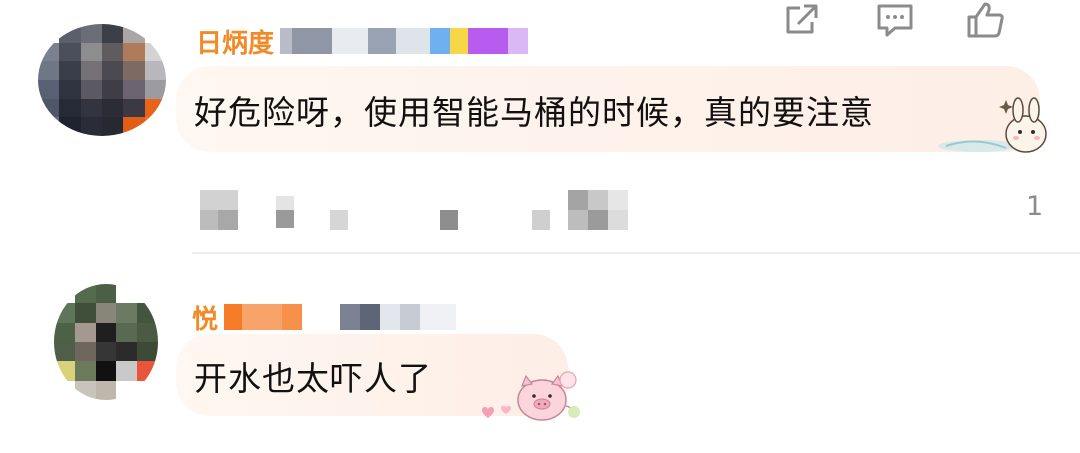  I want to click on pig-sticker, so click(531, 396).